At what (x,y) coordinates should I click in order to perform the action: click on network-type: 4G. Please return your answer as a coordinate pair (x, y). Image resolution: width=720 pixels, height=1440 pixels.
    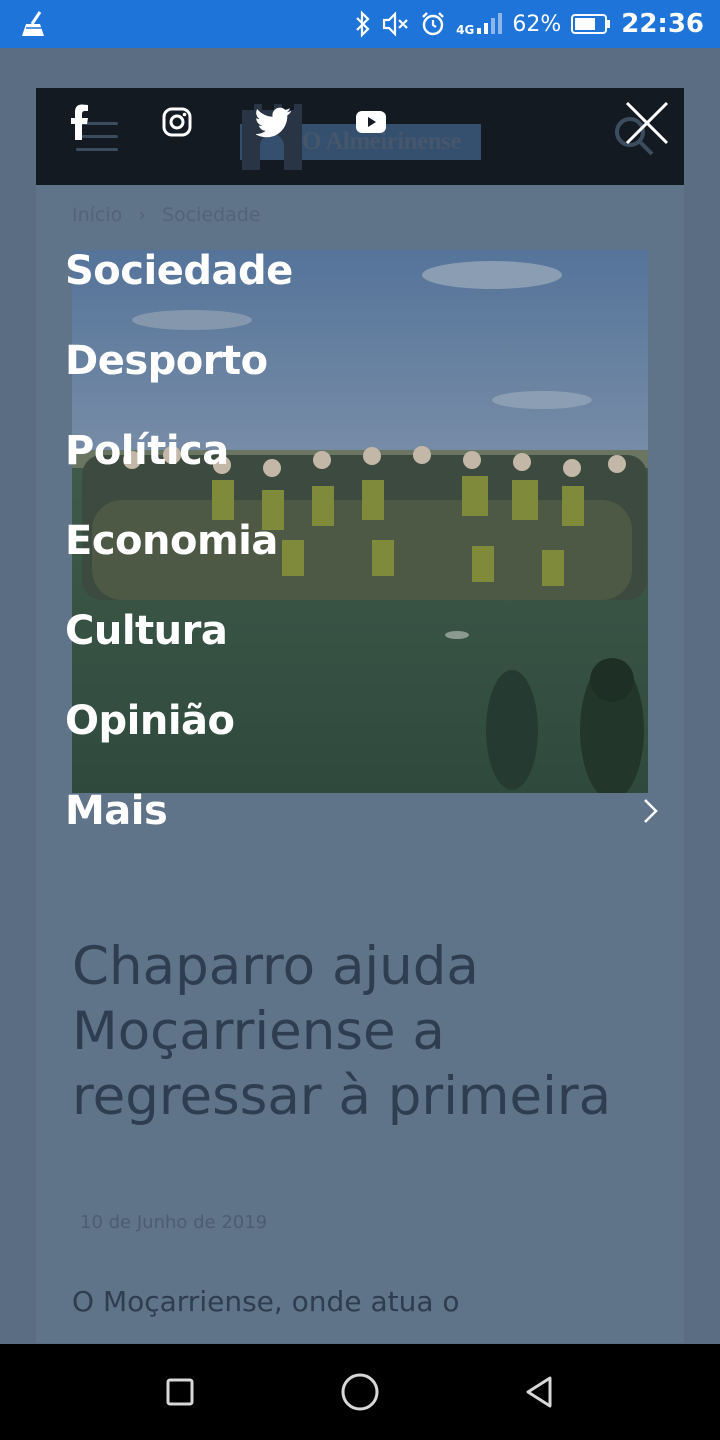
    Looking at the image, I should click on (465, 30).